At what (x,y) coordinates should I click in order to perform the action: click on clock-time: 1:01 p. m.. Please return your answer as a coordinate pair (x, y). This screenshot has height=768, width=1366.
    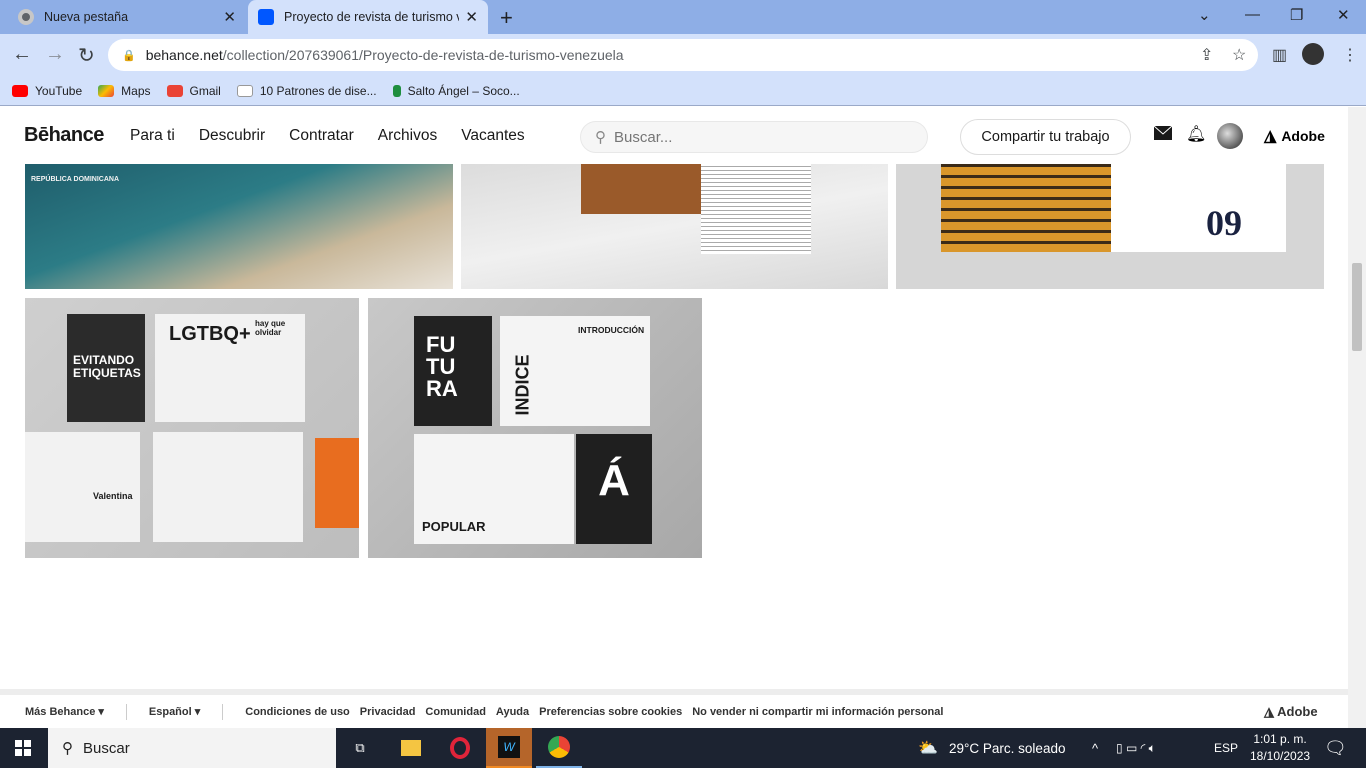
    Looking at the image, I should click on (1280, 739).